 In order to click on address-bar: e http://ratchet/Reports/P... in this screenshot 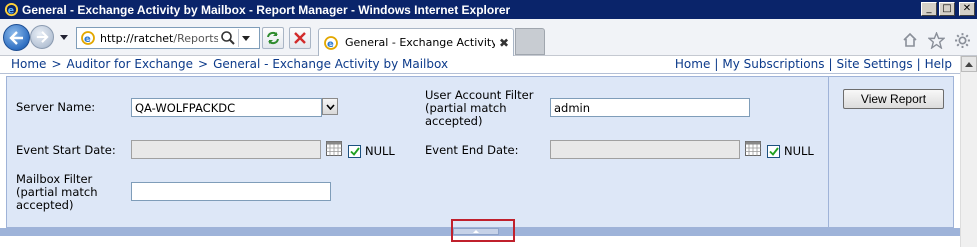, I will do `click(168, 38)`.